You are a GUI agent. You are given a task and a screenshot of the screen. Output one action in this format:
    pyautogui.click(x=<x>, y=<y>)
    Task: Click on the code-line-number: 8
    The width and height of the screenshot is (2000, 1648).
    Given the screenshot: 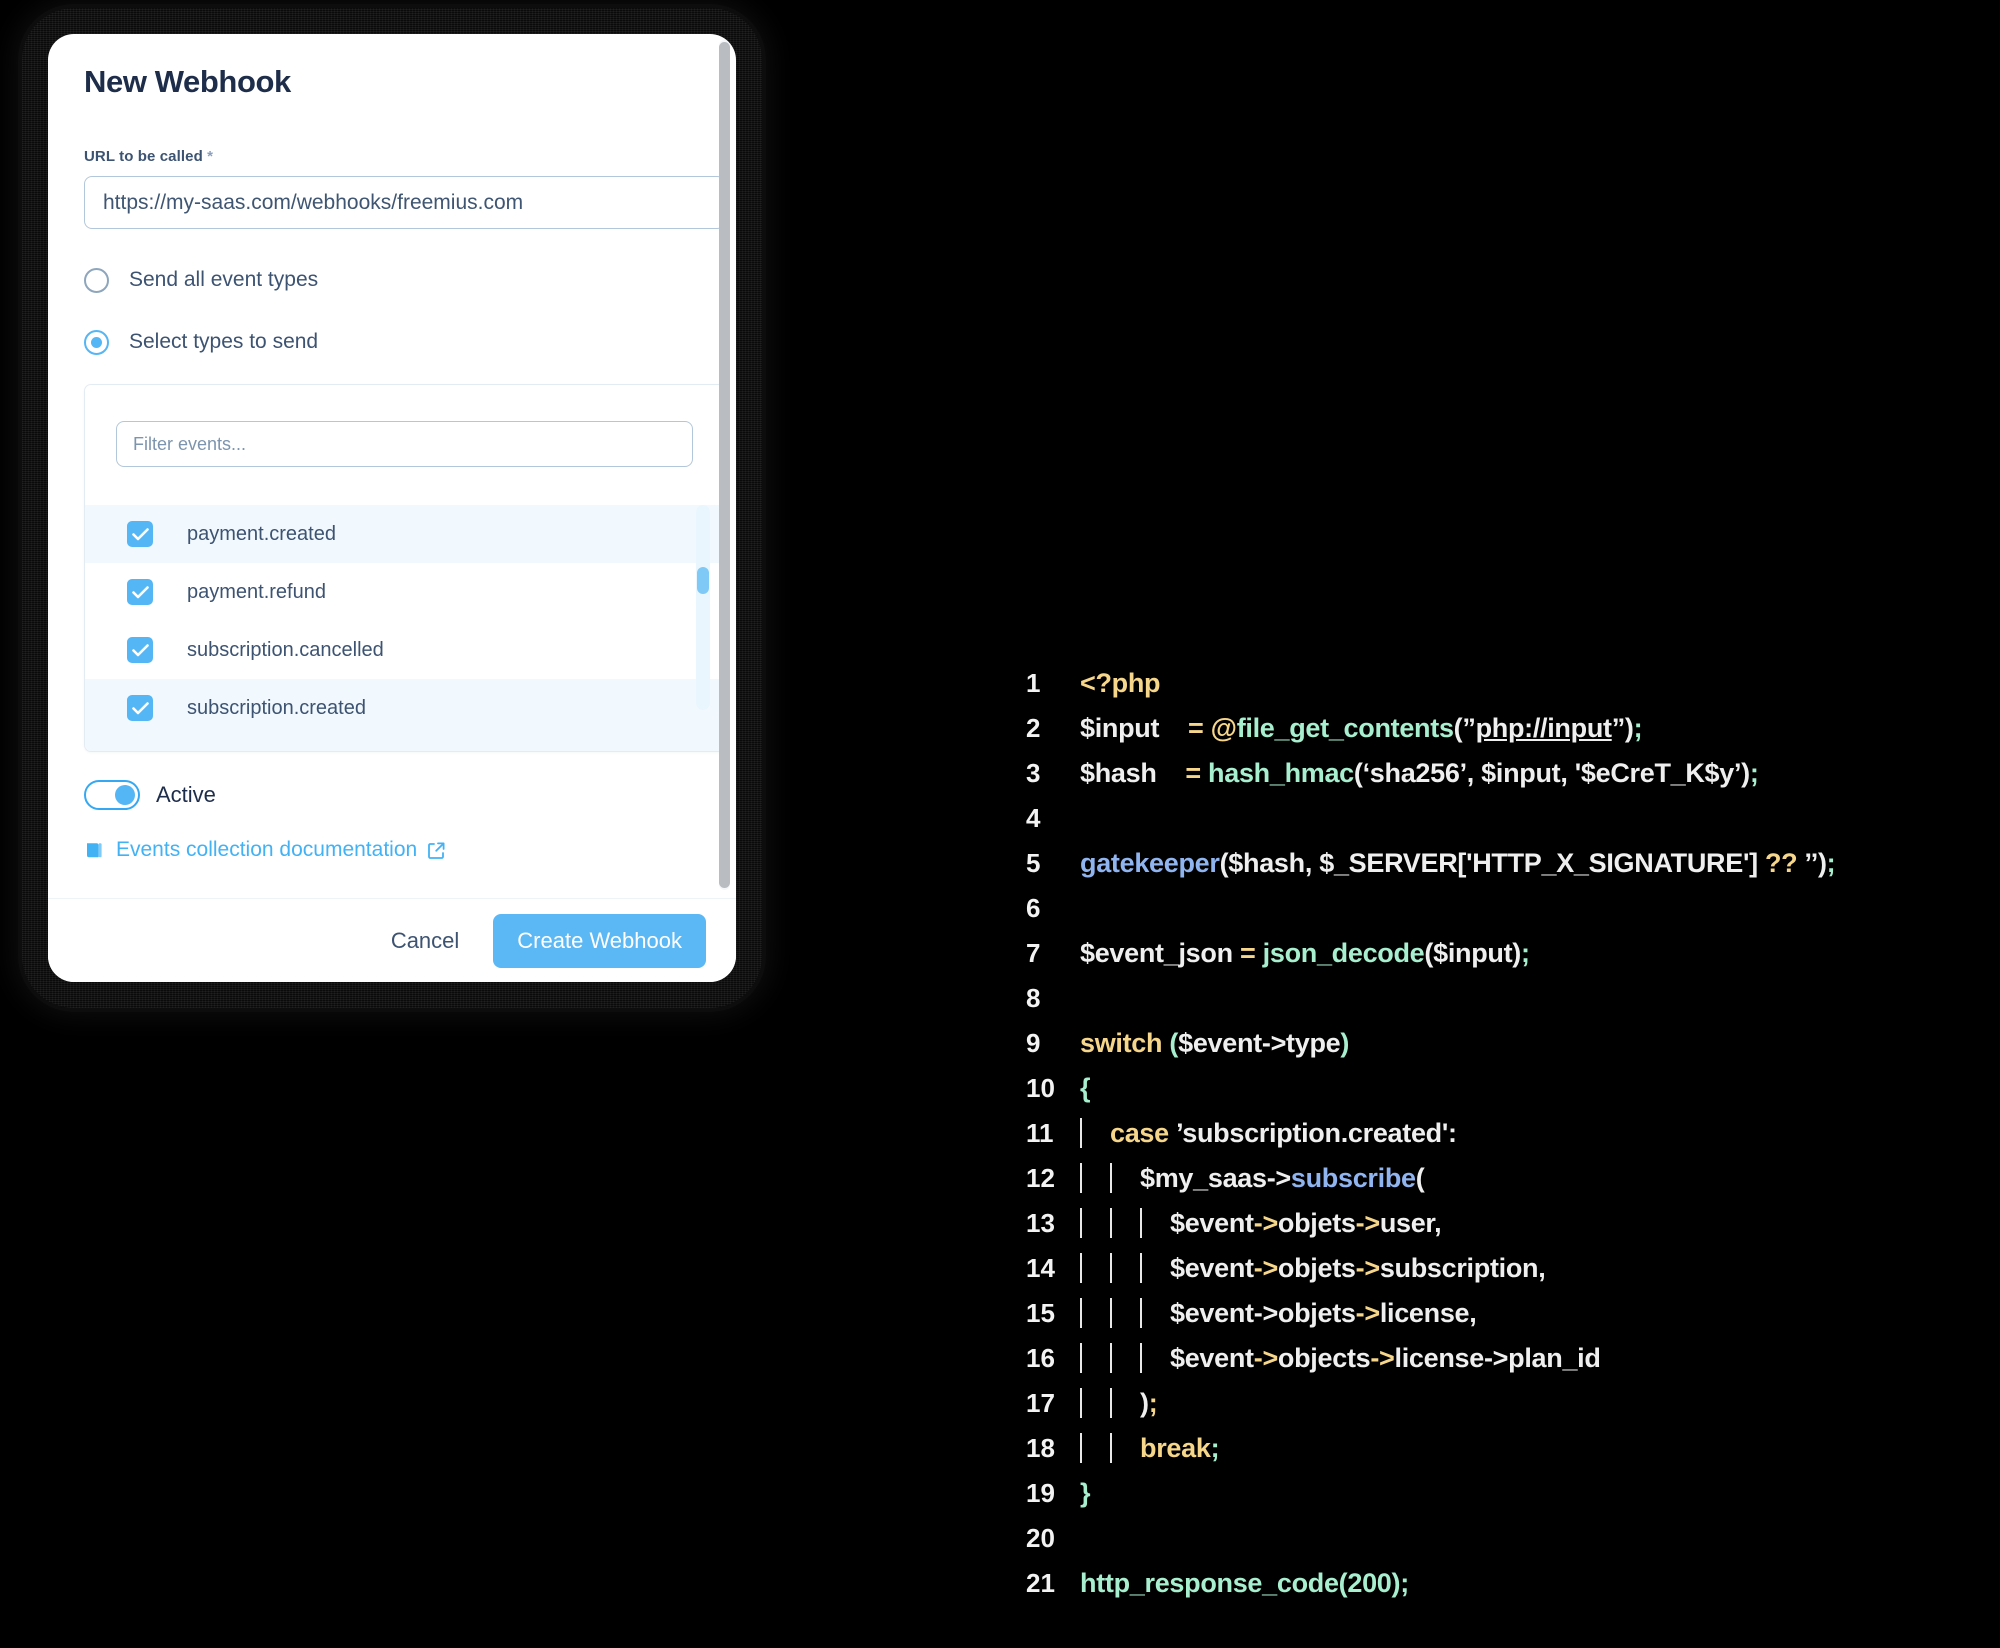 What is the action you would take?
    pyautogui.click(x=1033, y=998)
    